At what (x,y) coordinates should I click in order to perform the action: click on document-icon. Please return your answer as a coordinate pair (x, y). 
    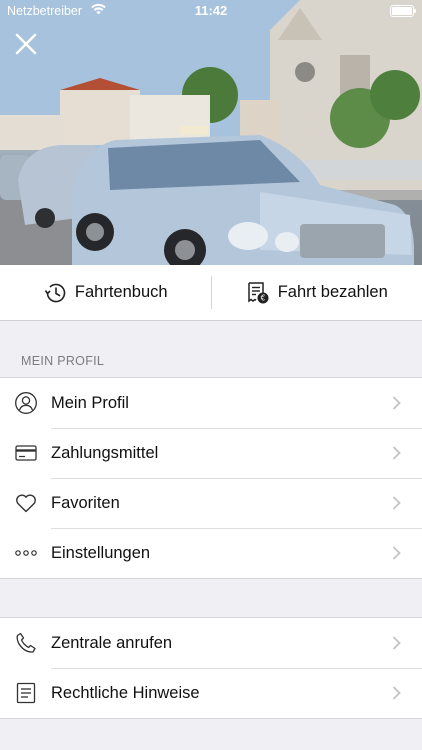
    Looking at the image, I should click on (26, 693).